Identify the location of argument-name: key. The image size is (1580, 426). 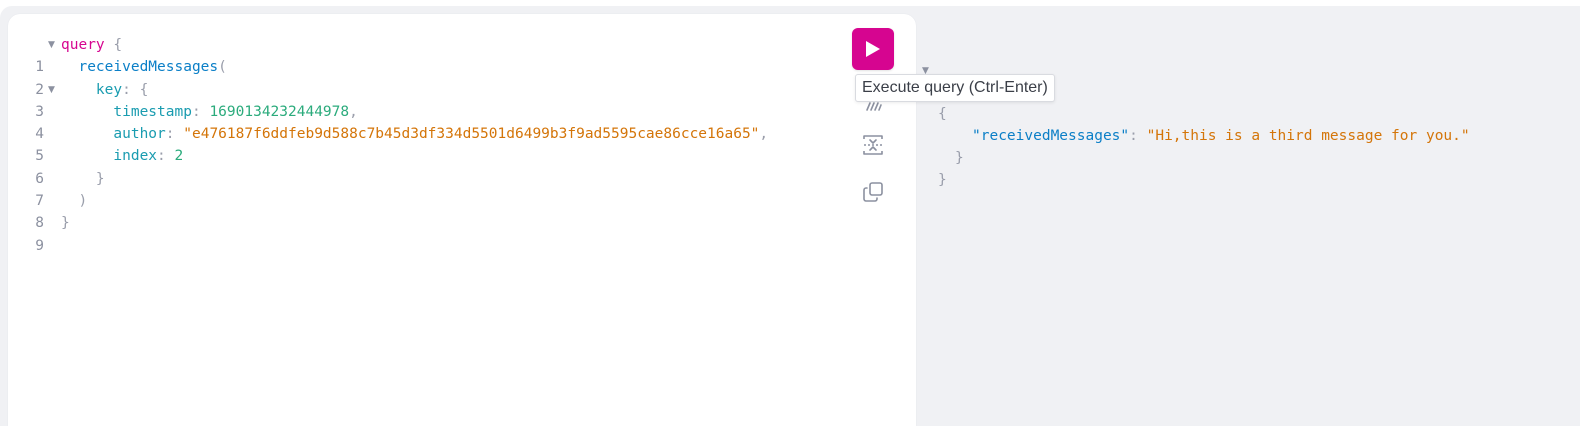
(109, 89).